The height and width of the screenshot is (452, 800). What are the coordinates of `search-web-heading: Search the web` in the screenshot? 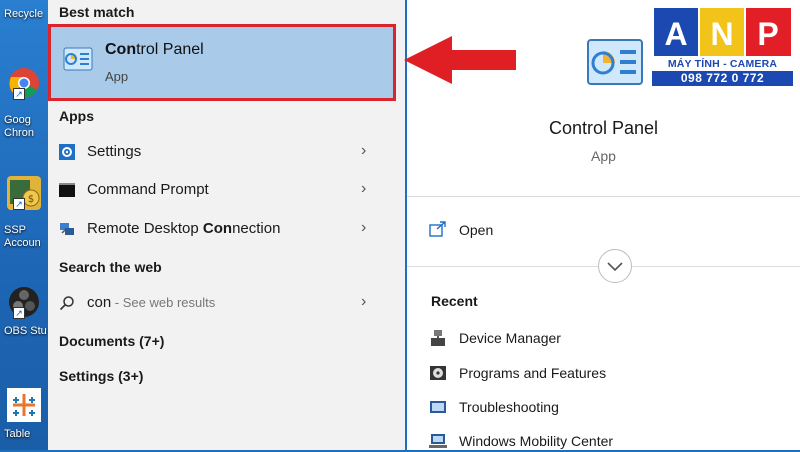 It's located at (110, 267).